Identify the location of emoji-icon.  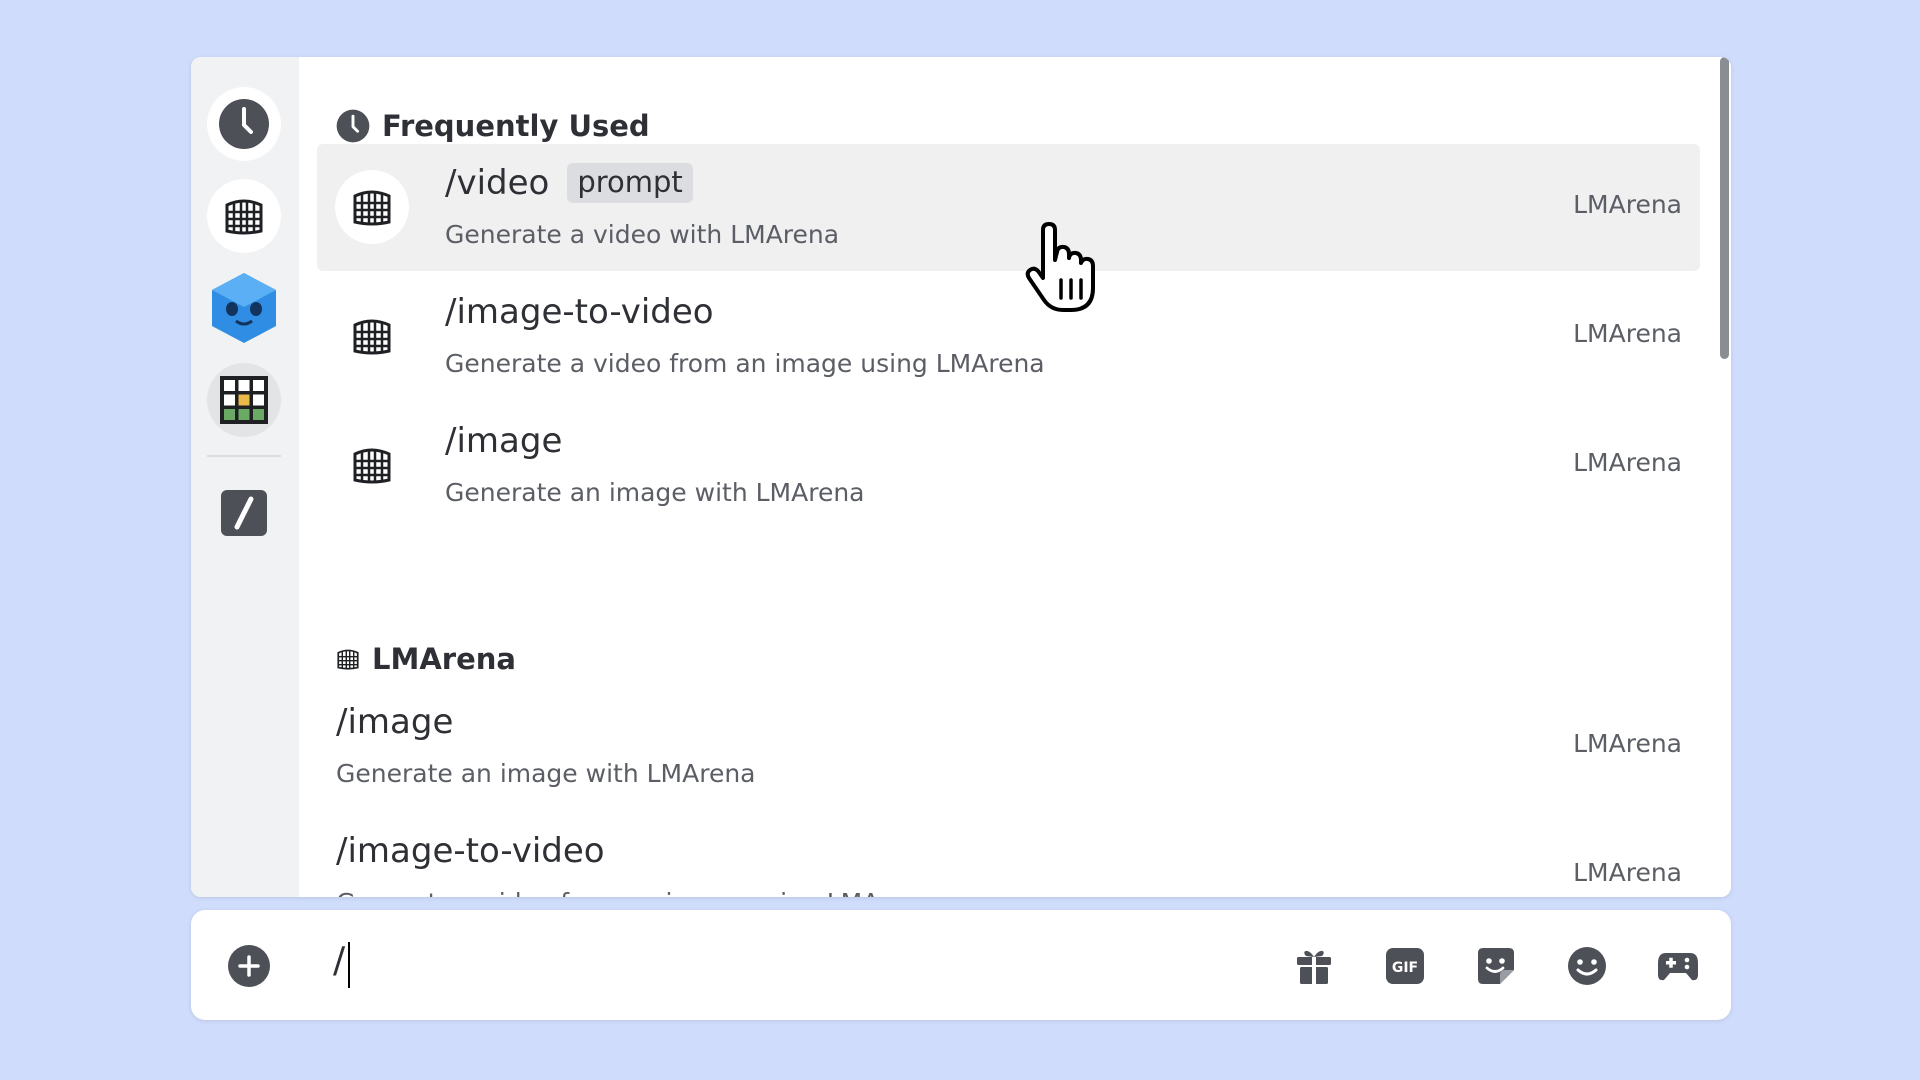
(1587, 966).